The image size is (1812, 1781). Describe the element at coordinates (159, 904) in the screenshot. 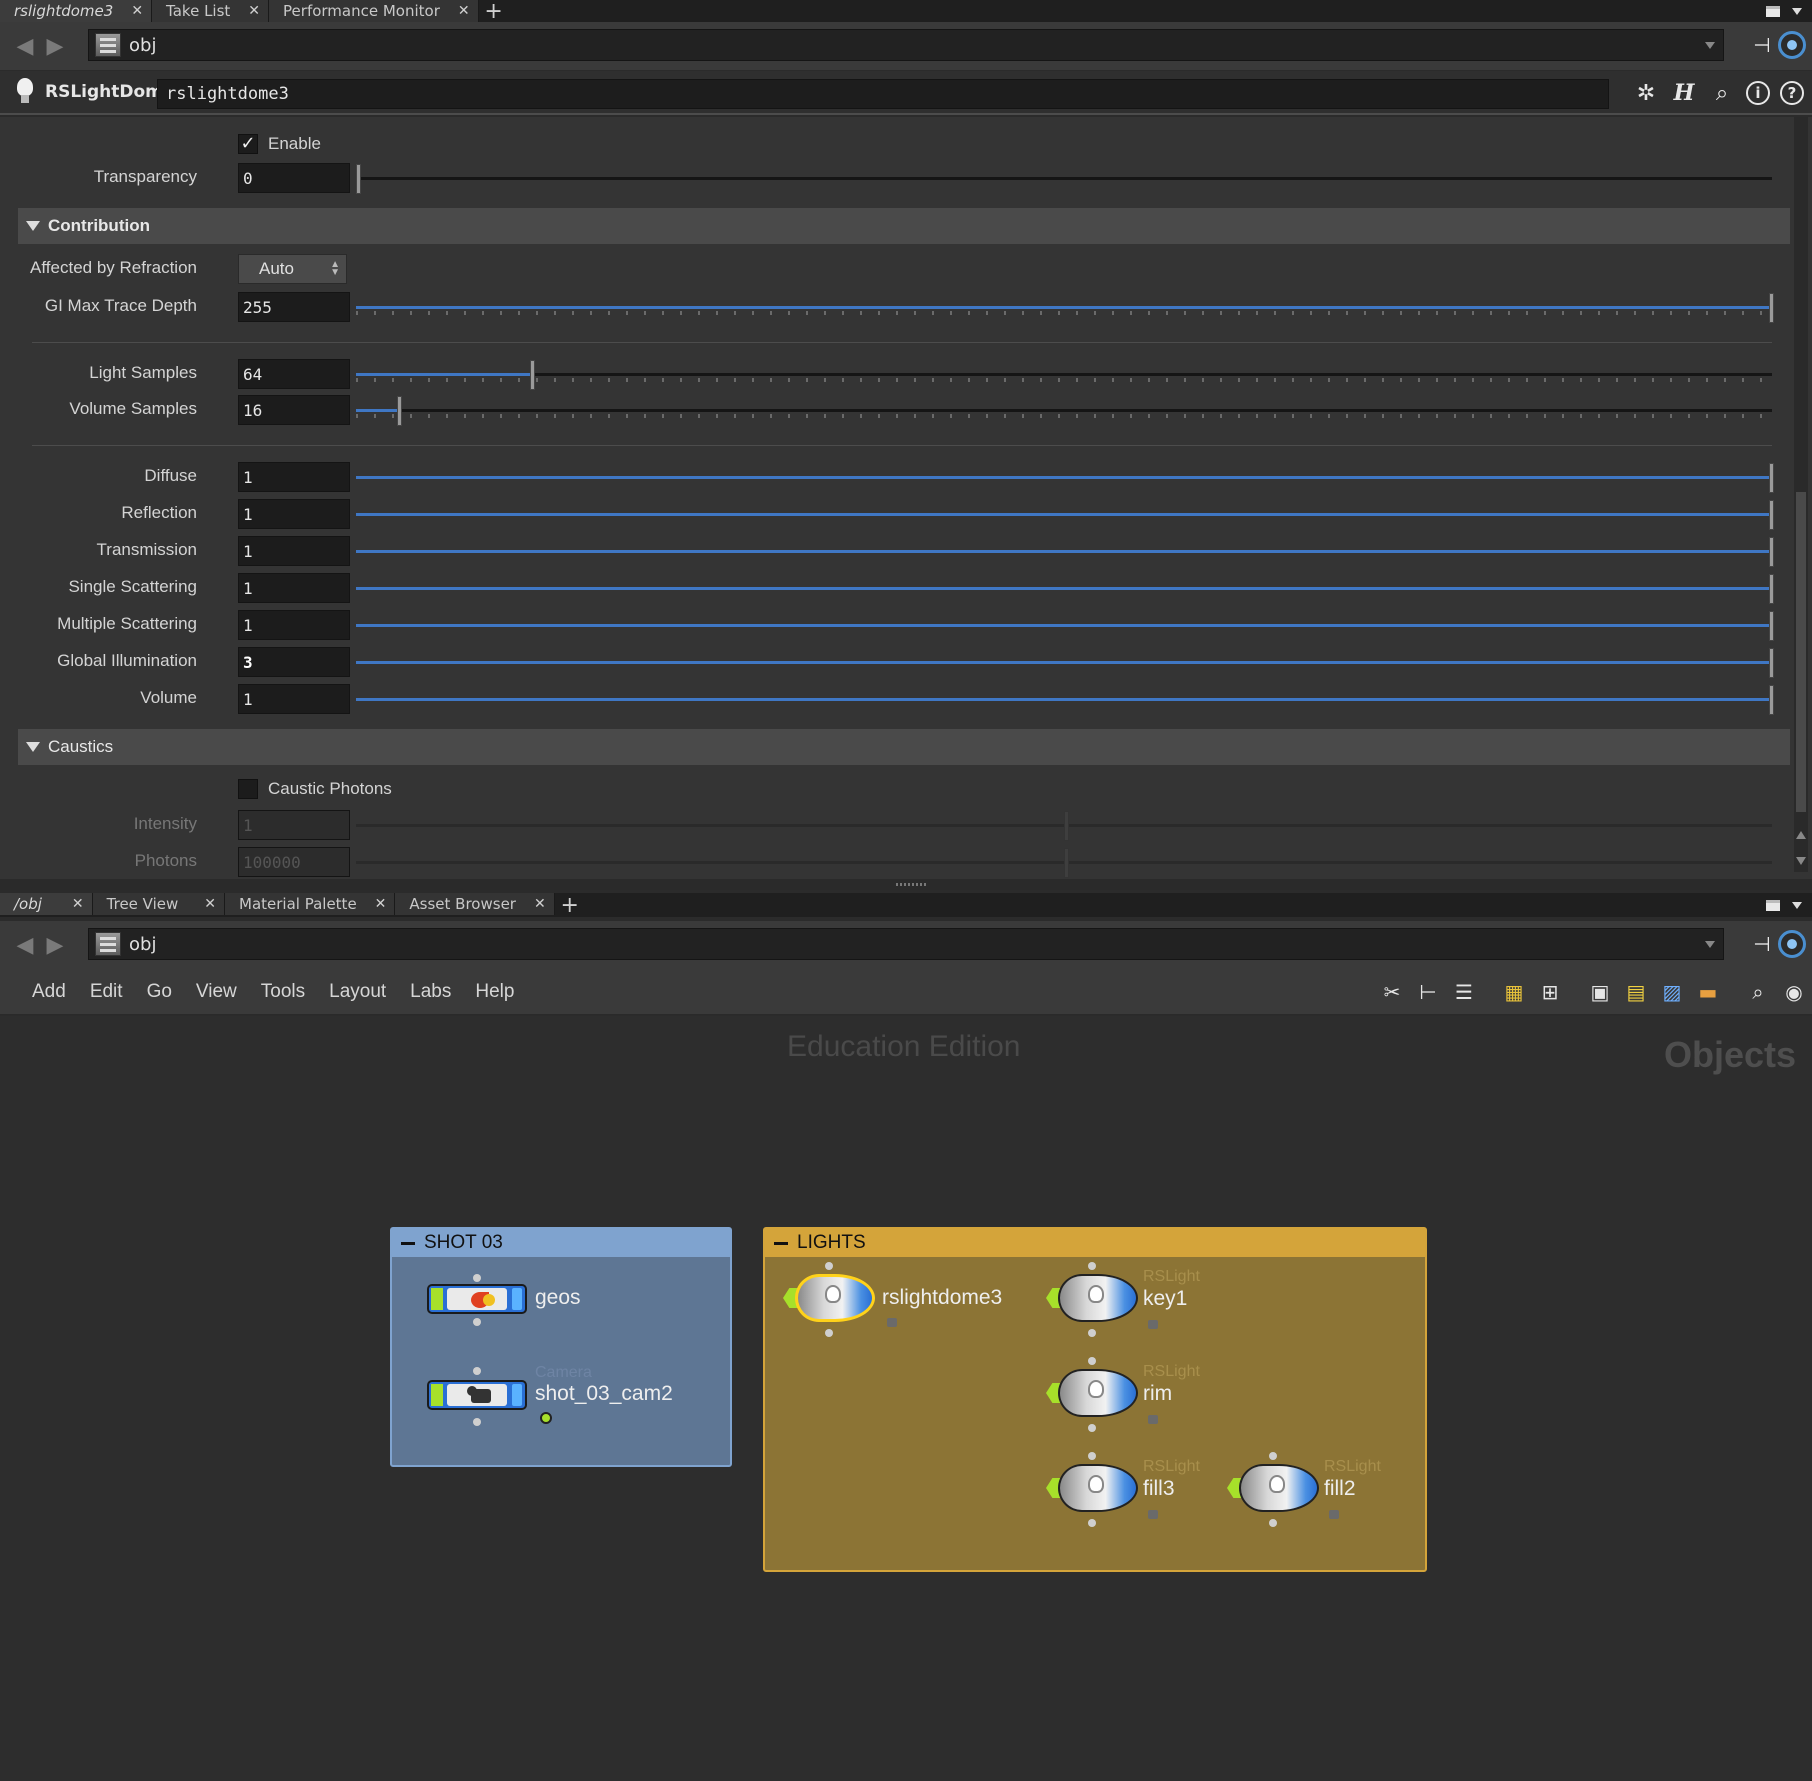

I see `tab-tree-view: Tree View ✕` at that location.